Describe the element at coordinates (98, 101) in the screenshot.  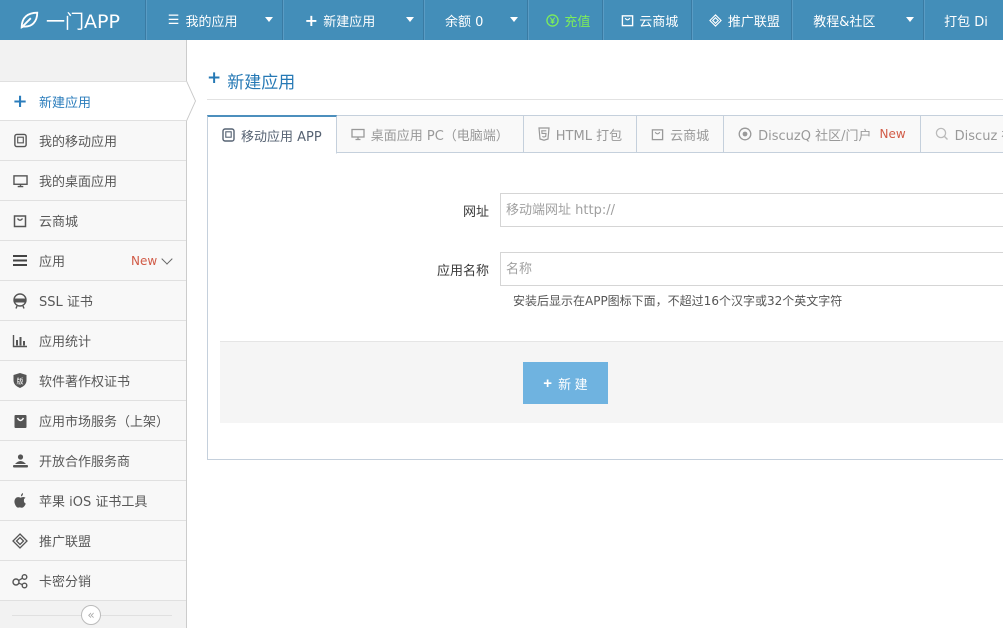
I see `sidebar-item-new-app: + 新建应用` at that location.